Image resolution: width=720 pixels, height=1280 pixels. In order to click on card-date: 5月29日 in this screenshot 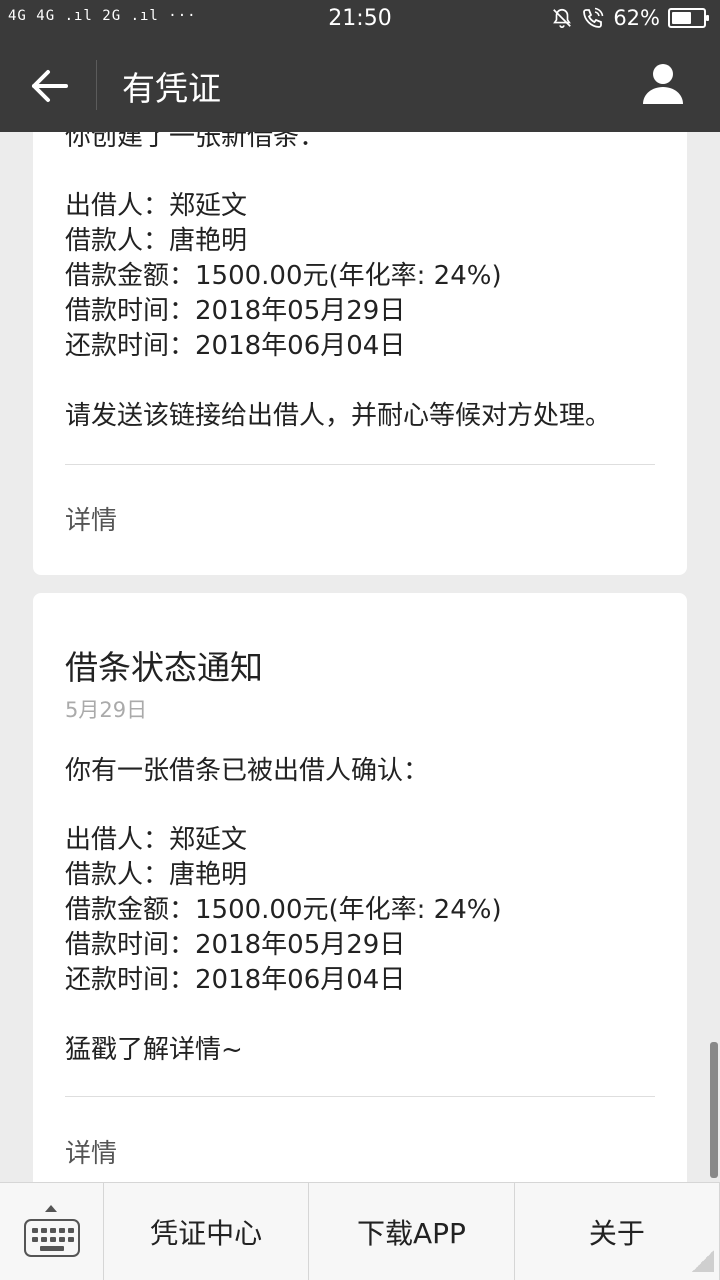, I will do `click(106, 710)`.